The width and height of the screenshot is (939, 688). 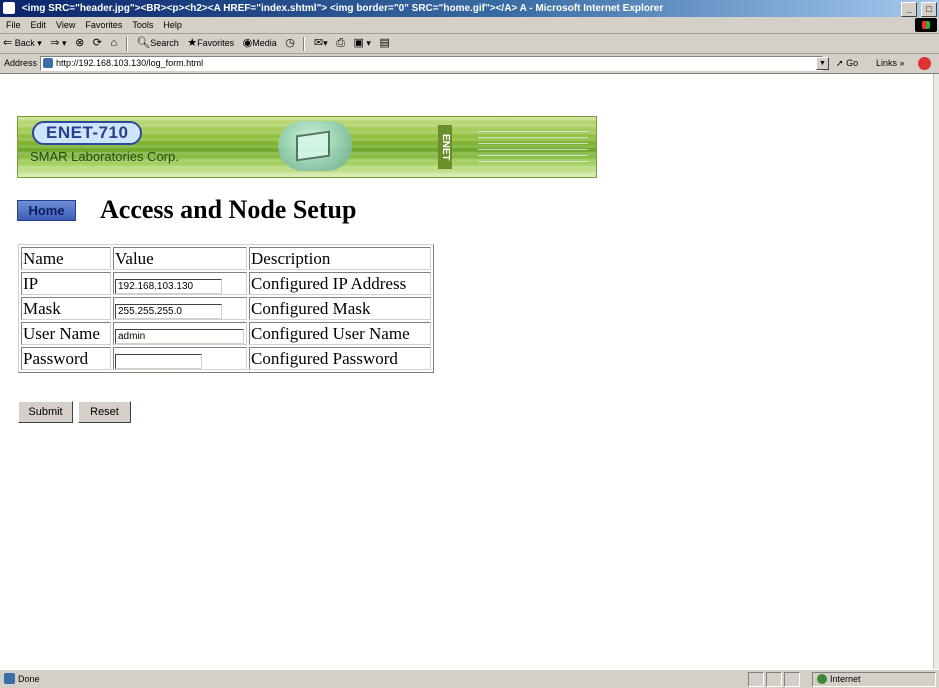 I want to click on favorites-label: Favorites, so click(x=216, y=43).